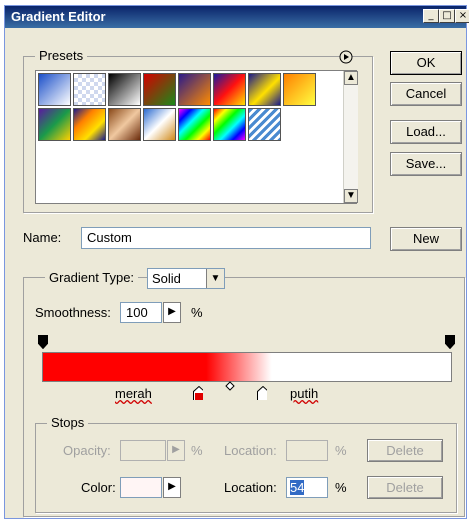 This screenshot has width=469, height=519. What do you see at coordinates (307, 487) in the screenshot?
I see `color-location-input: 54` at bounding box center [307, 487].